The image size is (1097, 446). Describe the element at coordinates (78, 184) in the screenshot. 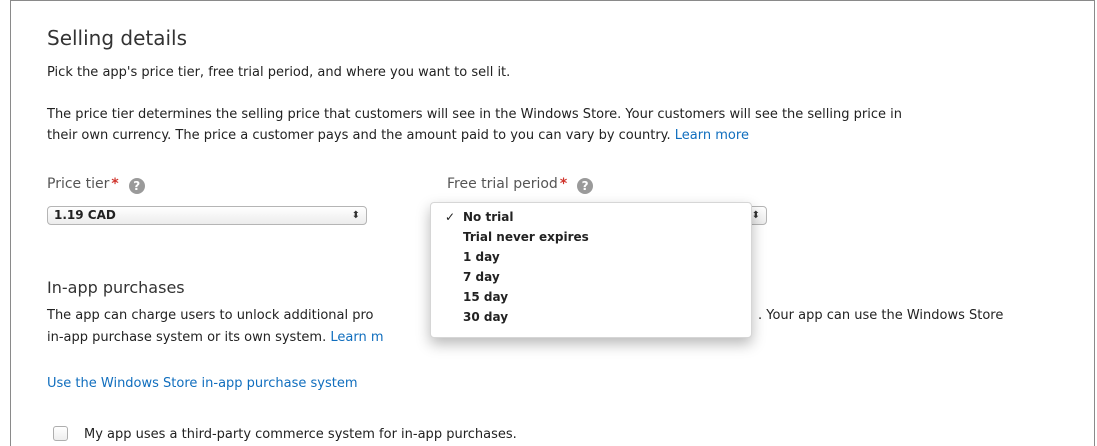

I see `price-tier-label: Price tier` at that location.